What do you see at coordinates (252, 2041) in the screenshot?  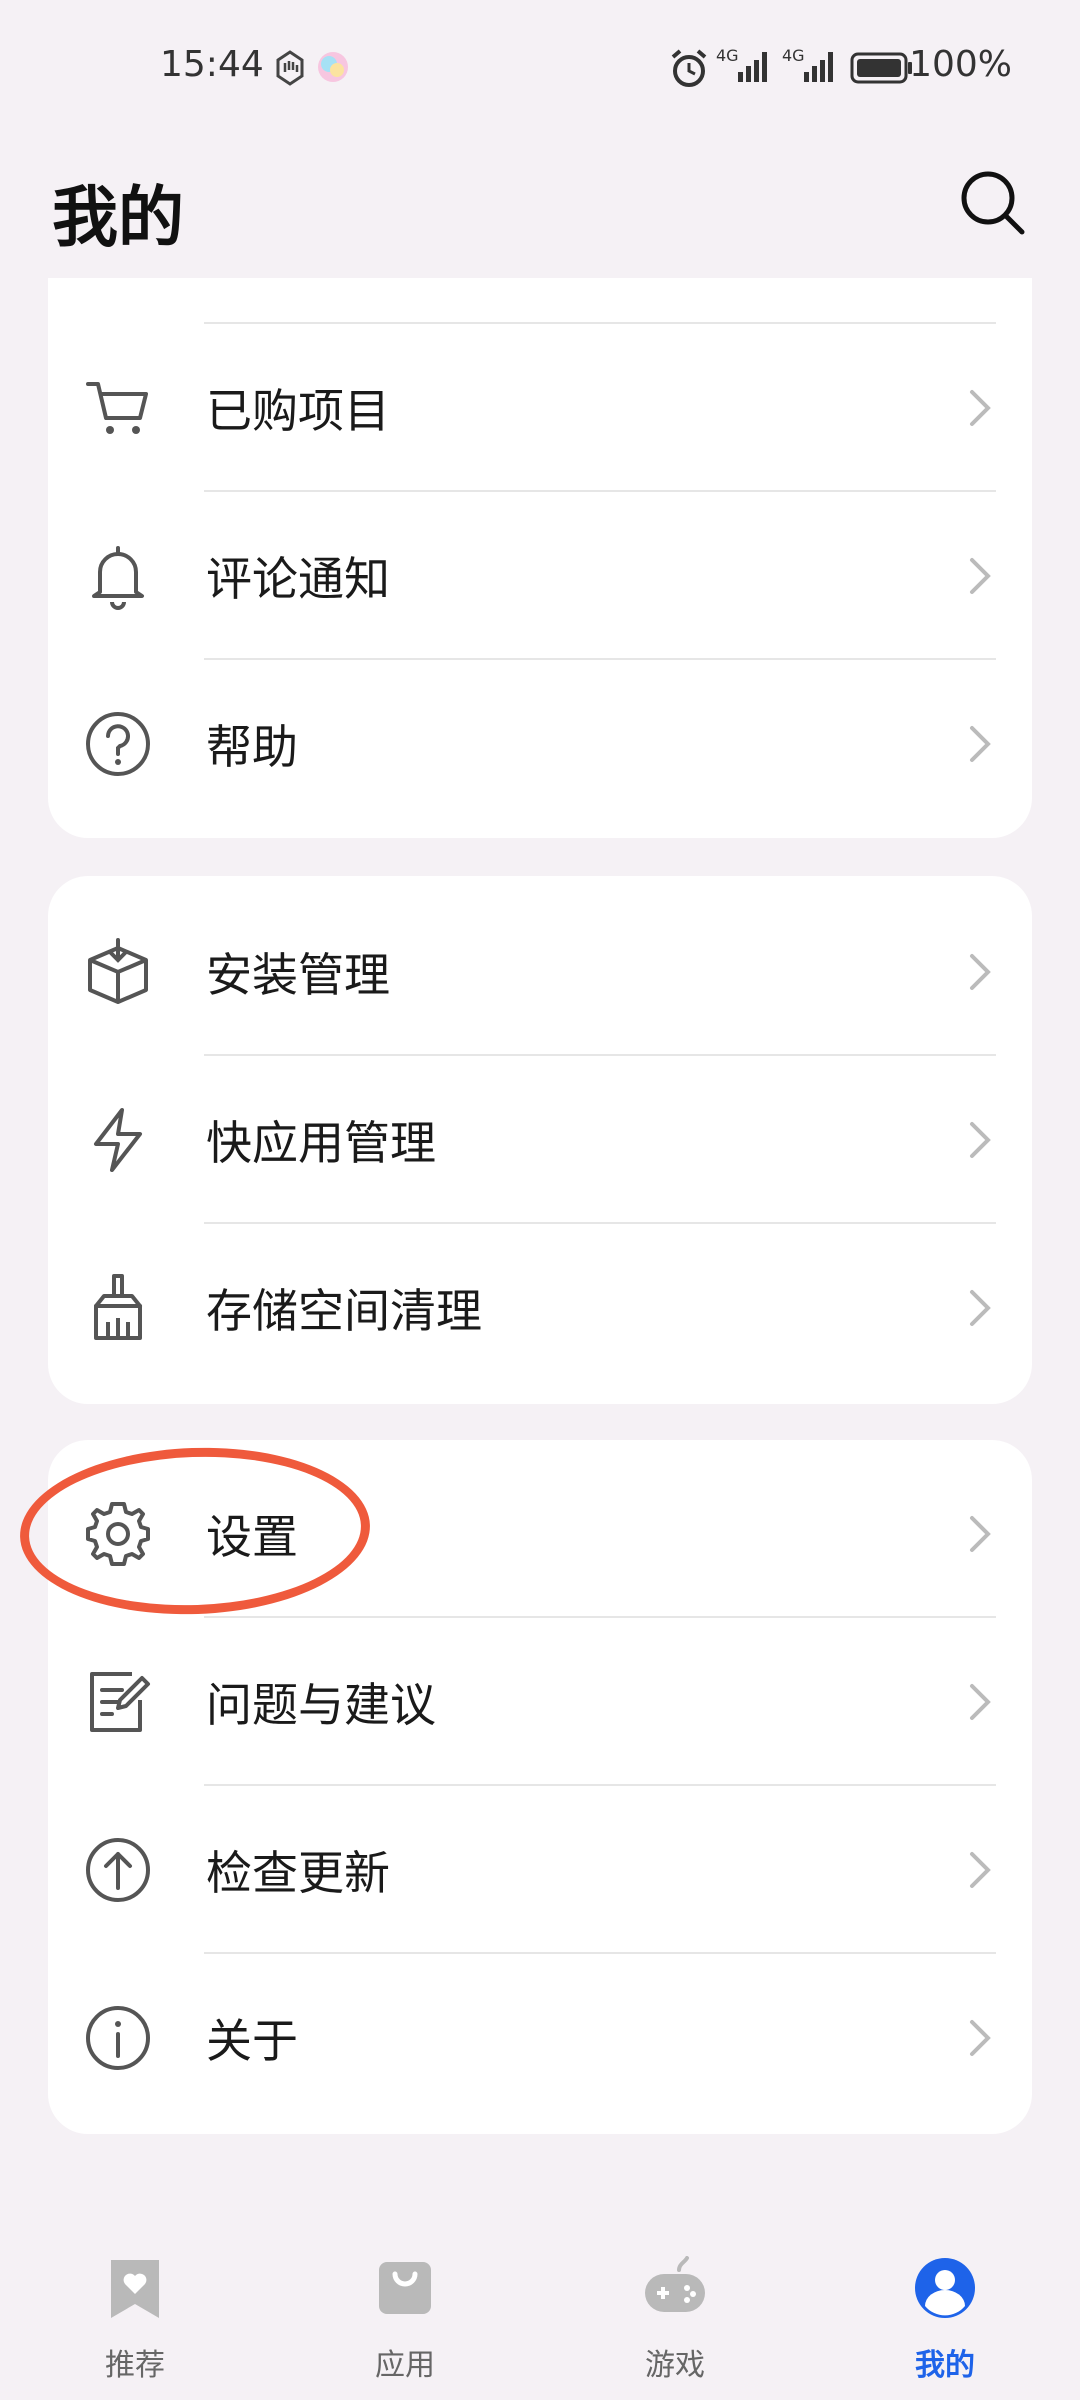 I see `row-label: 关于` at bounding box center [252, 2041].